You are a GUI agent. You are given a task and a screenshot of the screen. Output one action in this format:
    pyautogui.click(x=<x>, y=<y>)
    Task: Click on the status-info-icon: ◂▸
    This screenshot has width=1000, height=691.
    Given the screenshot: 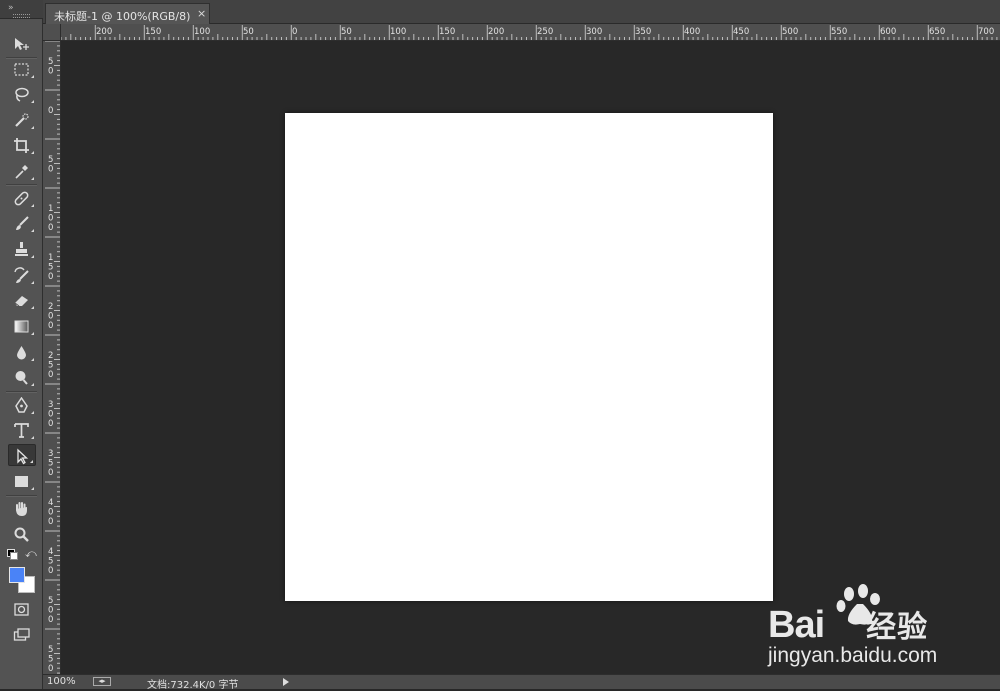 What is the action you would take?
    pyautogui.click(x=102, y=681)
    